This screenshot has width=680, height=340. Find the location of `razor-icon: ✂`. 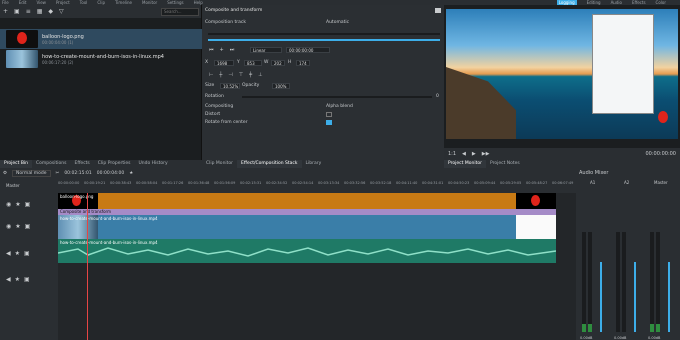

razor-icon: ✂ is located at coordinates (58, 173).